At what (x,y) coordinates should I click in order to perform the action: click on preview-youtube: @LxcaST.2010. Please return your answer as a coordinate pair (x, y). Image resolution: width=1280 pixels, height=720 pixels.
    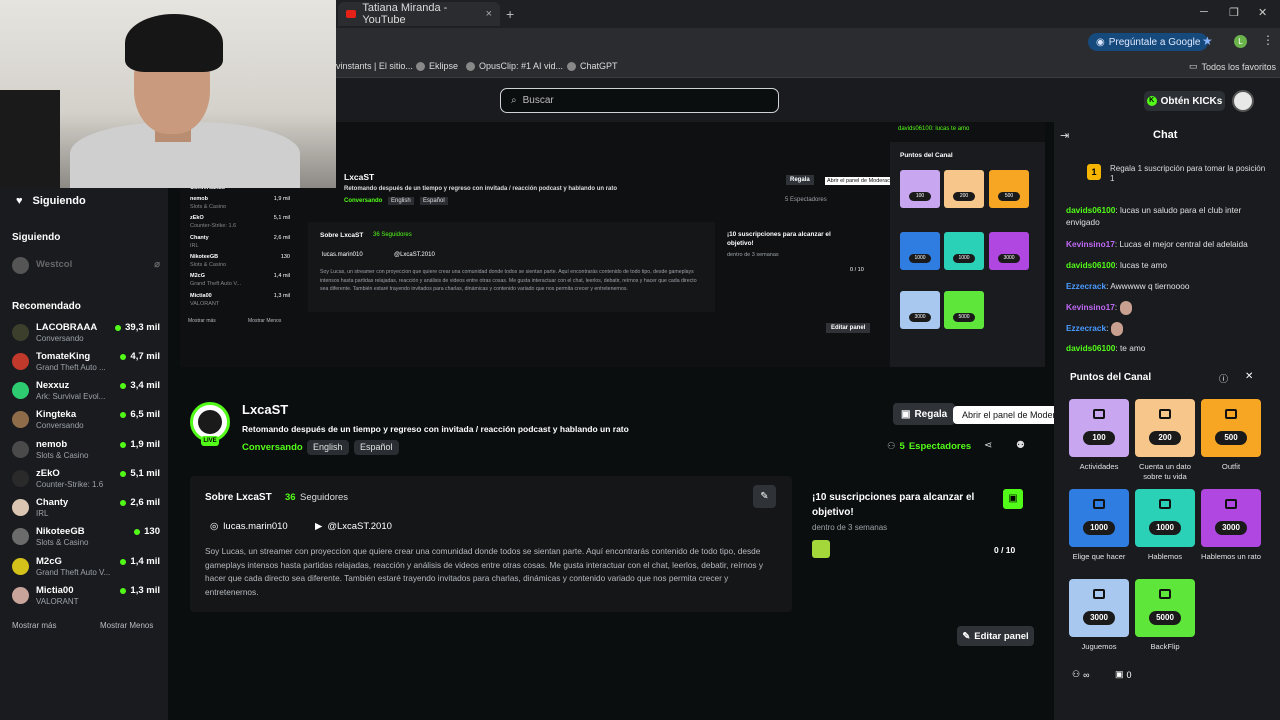
    Looking at the image, I should click on (414, 255).